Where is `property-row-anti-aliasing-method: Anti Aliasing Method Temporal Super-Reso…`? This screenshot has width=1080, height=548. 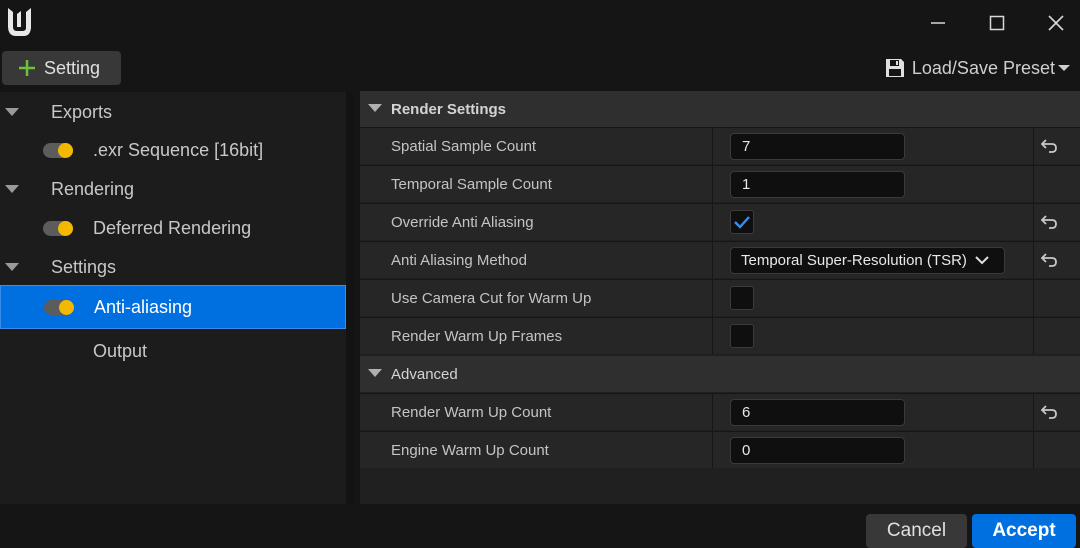
property-row-anti-aliasing-method: Anti Aliasing Method Temporal Super-Reso… is located at coordinates (720, 260).